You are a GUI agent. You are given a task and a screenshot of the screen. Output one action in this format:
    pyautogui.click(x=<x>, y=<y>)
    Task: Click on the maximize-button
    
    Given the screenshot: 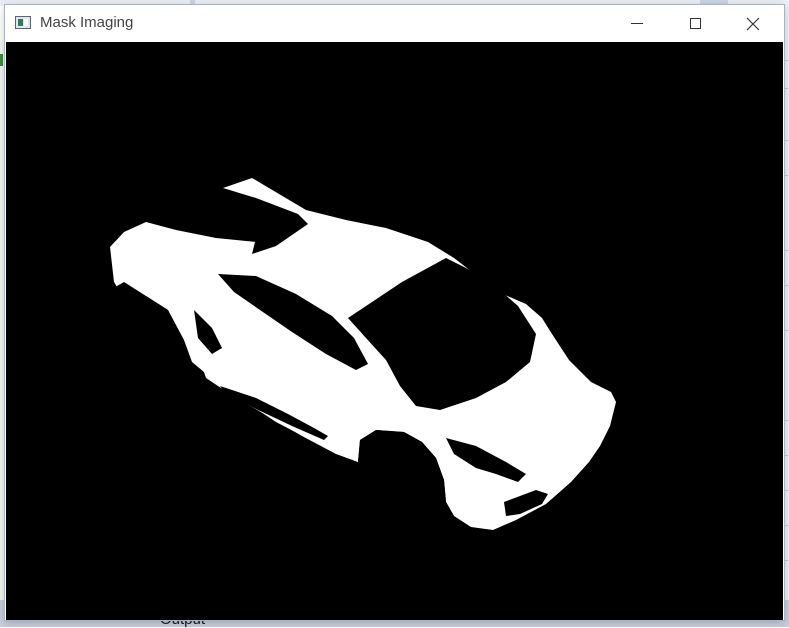 What is the action you would take?
    pyautogui.click(x=695, y=23)
    